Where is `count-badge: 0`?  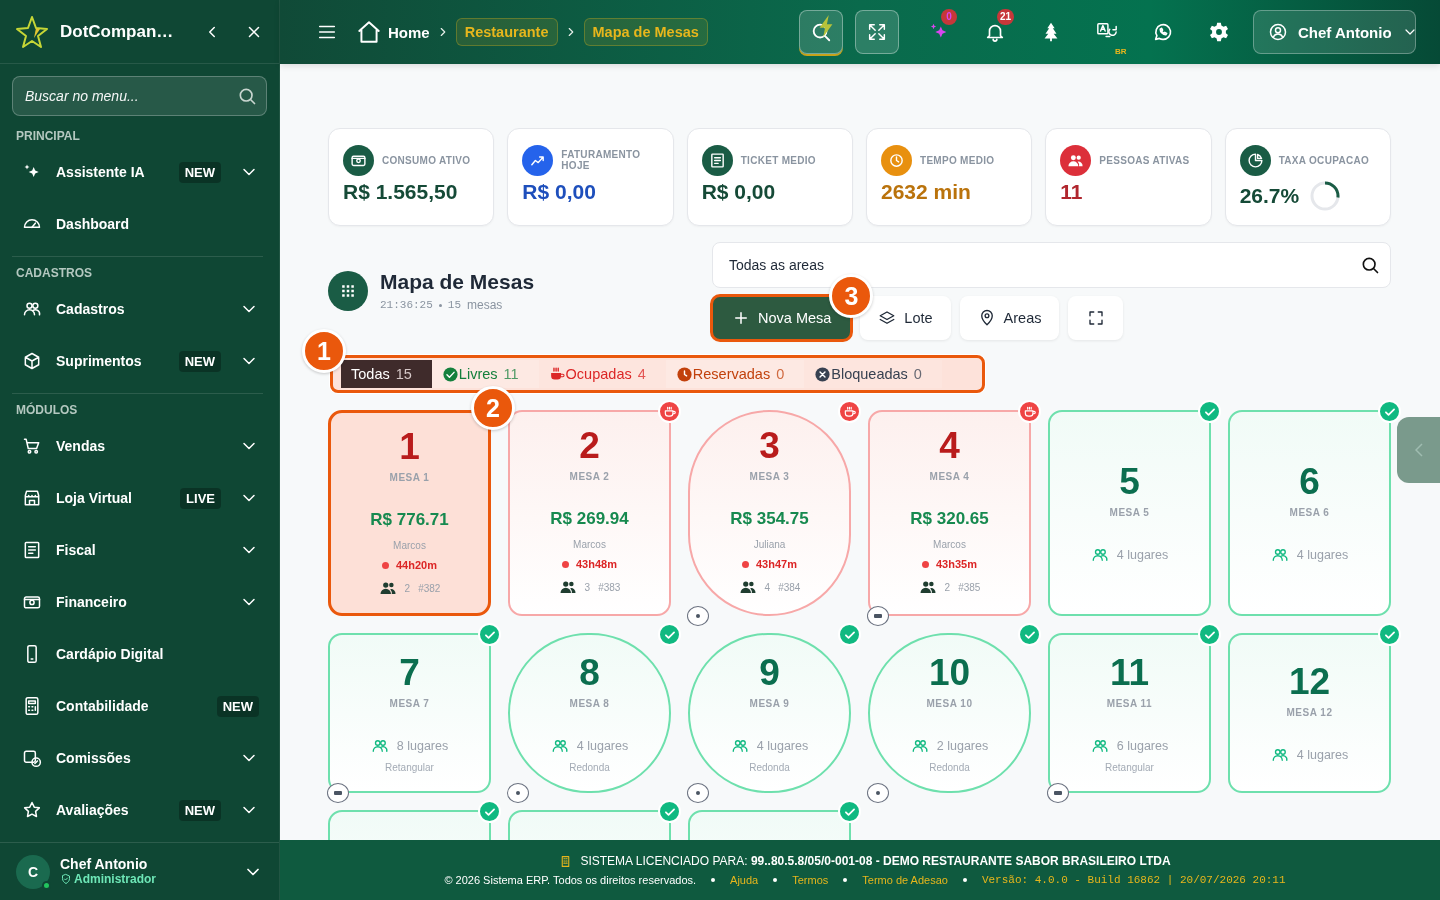
count-badge: 0 is located at coordinates (949, 17).